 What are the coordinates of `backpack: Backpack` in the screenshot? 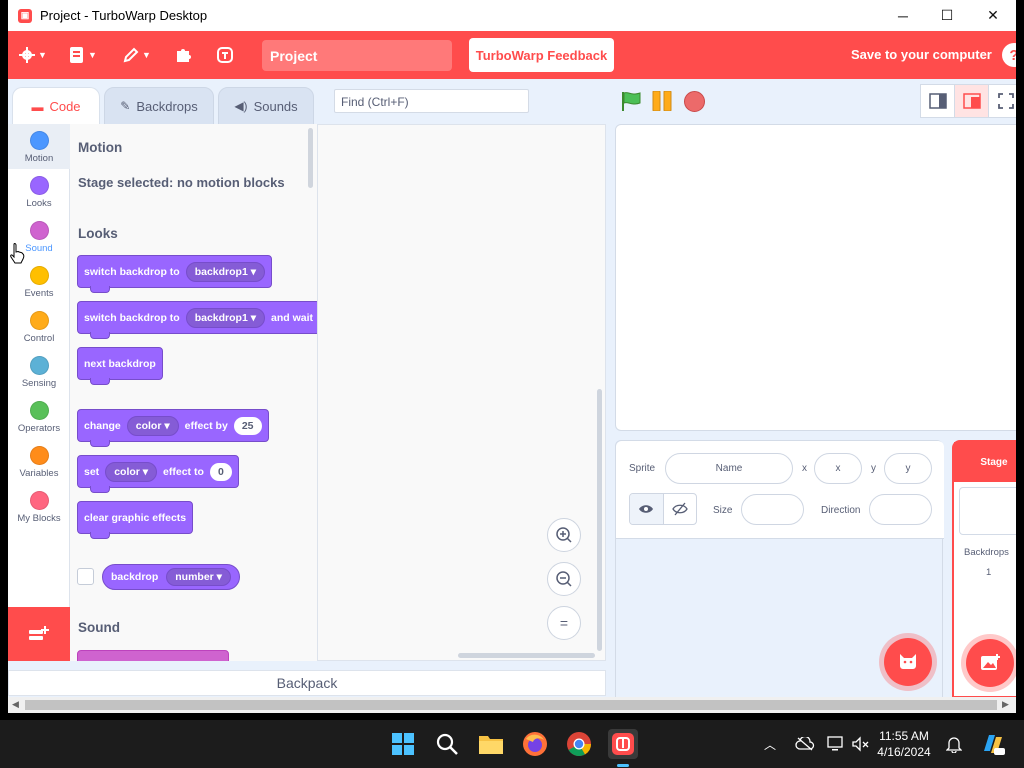 It's located at (307, 683).